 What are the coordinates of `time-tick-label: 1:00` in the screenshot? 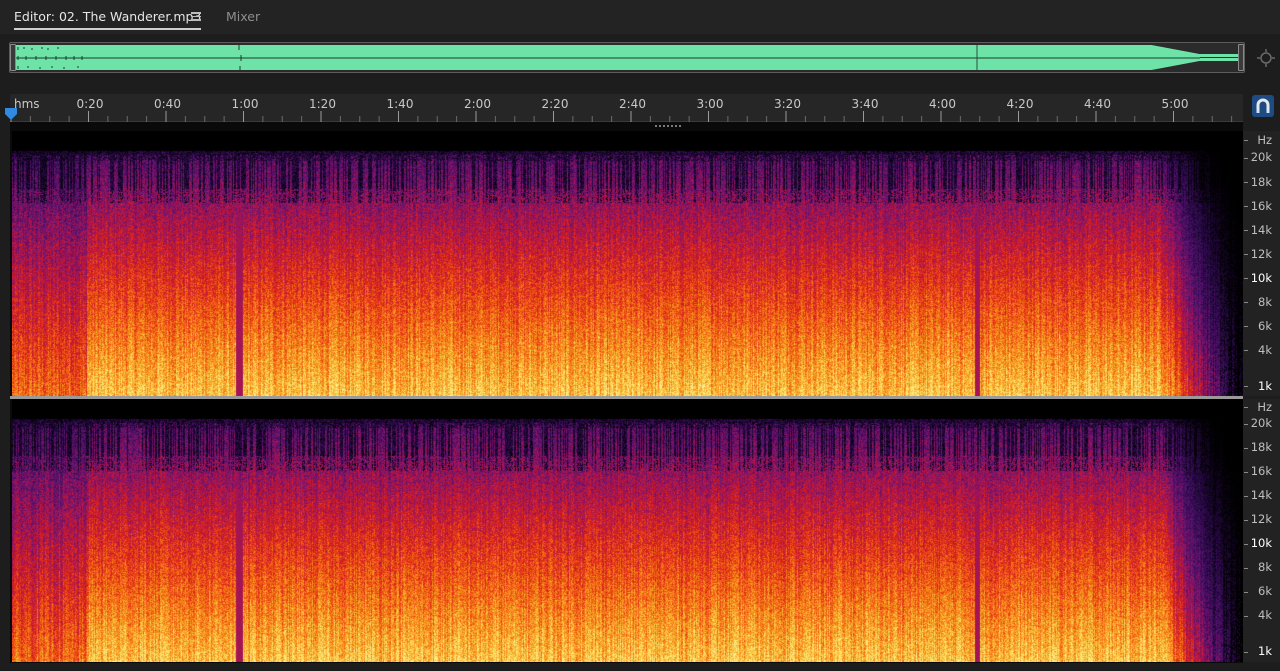 It's located at (245, 104).